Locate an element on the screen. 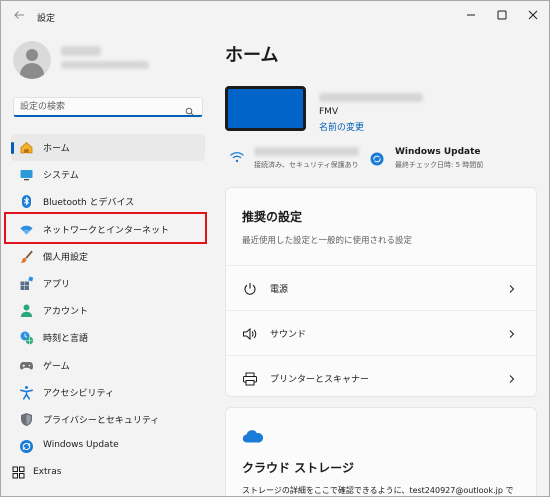 The image size is (550, 497). sidebar-item-home: ホーム is located at coordinates (108, 148).